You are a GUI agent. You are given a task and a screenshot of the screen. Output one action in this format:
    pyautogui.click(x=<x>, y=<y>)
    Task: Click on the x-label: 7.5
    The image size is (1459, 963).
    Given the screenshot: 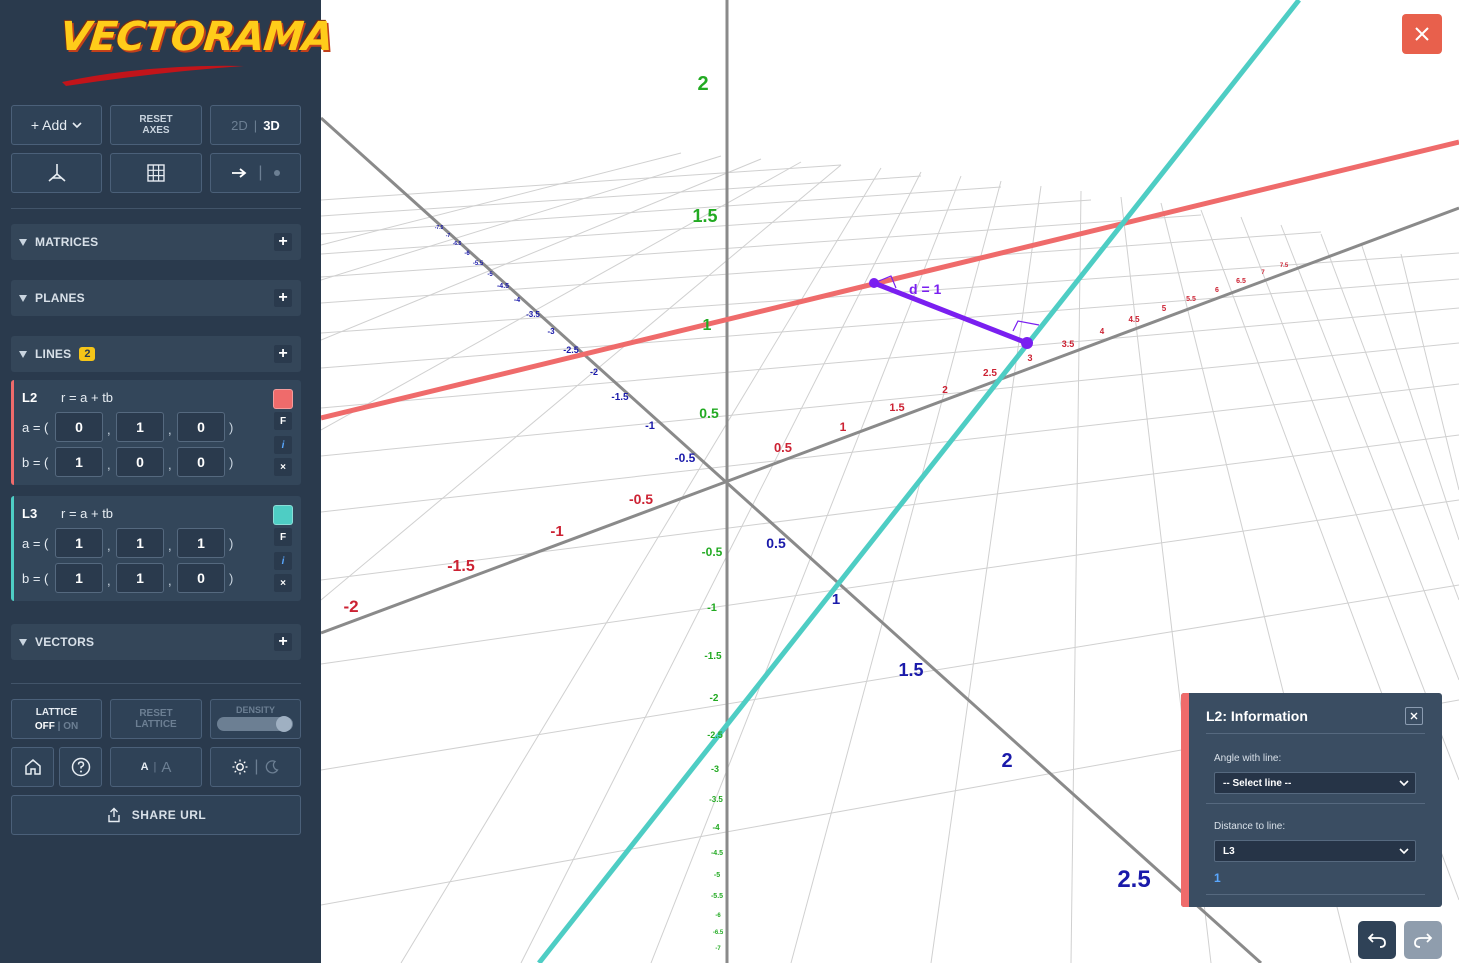 What is the action you would take?
    pyautogui.click(x=1284, y=266)
    